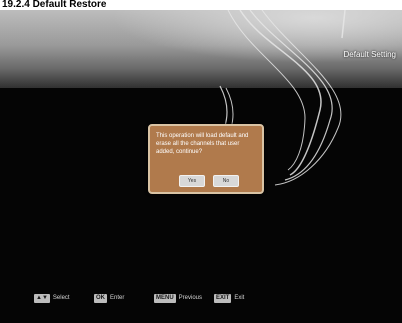 This screenshot has height=323, width=402. What do you see at coordinates (100, 299) in the screenshot?
I see `ok-key-icon: OK` at bounding box center [100, 299].